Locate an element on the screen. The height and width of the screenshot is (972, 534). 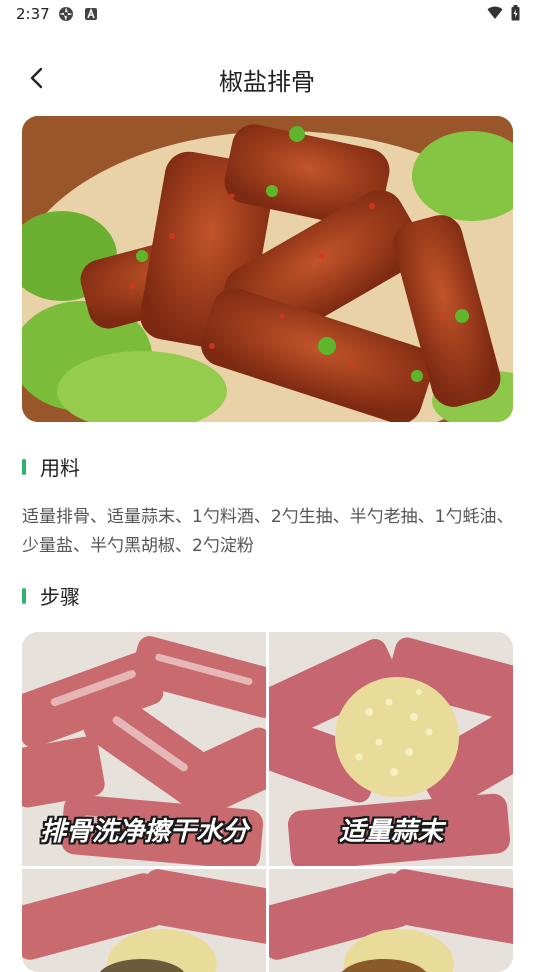
steps-heading: 步骤 is located at coordinates (51, 595).